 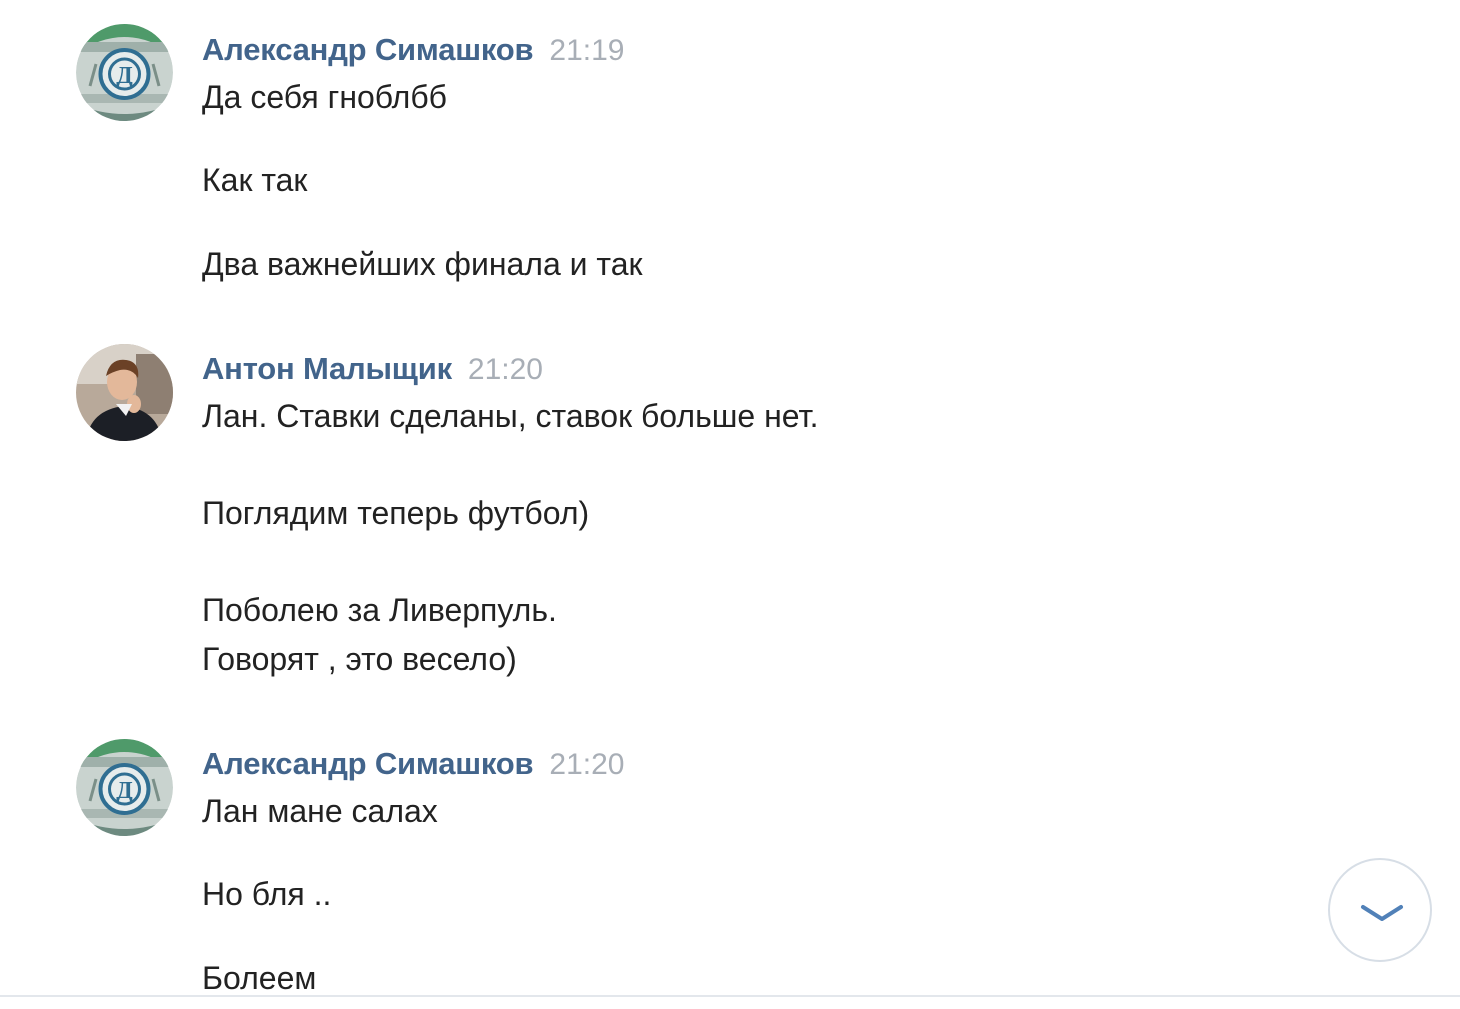 I want to click on avatar, so click(x=124, y=392).